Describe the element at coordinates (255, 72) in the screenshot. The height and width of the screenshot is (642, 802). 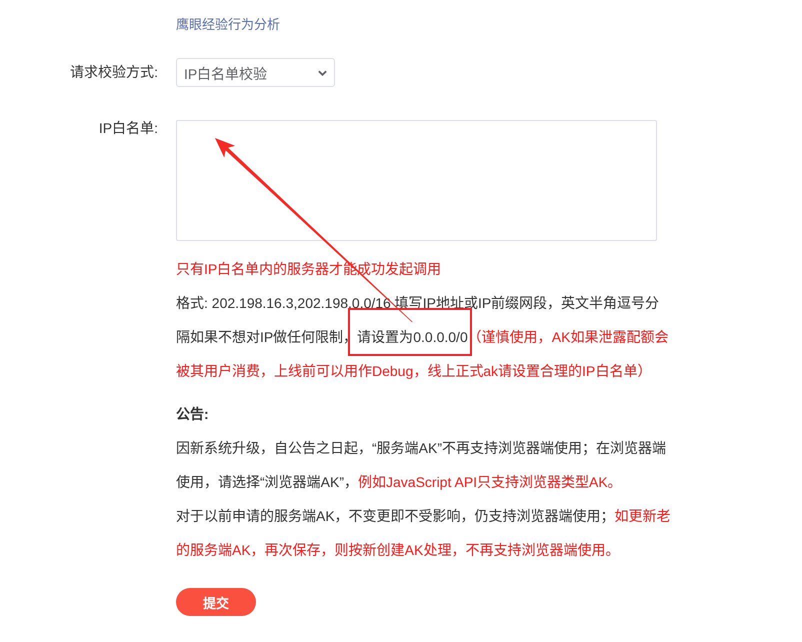
I see `select-dropdown: IP白名单校验` at that location.